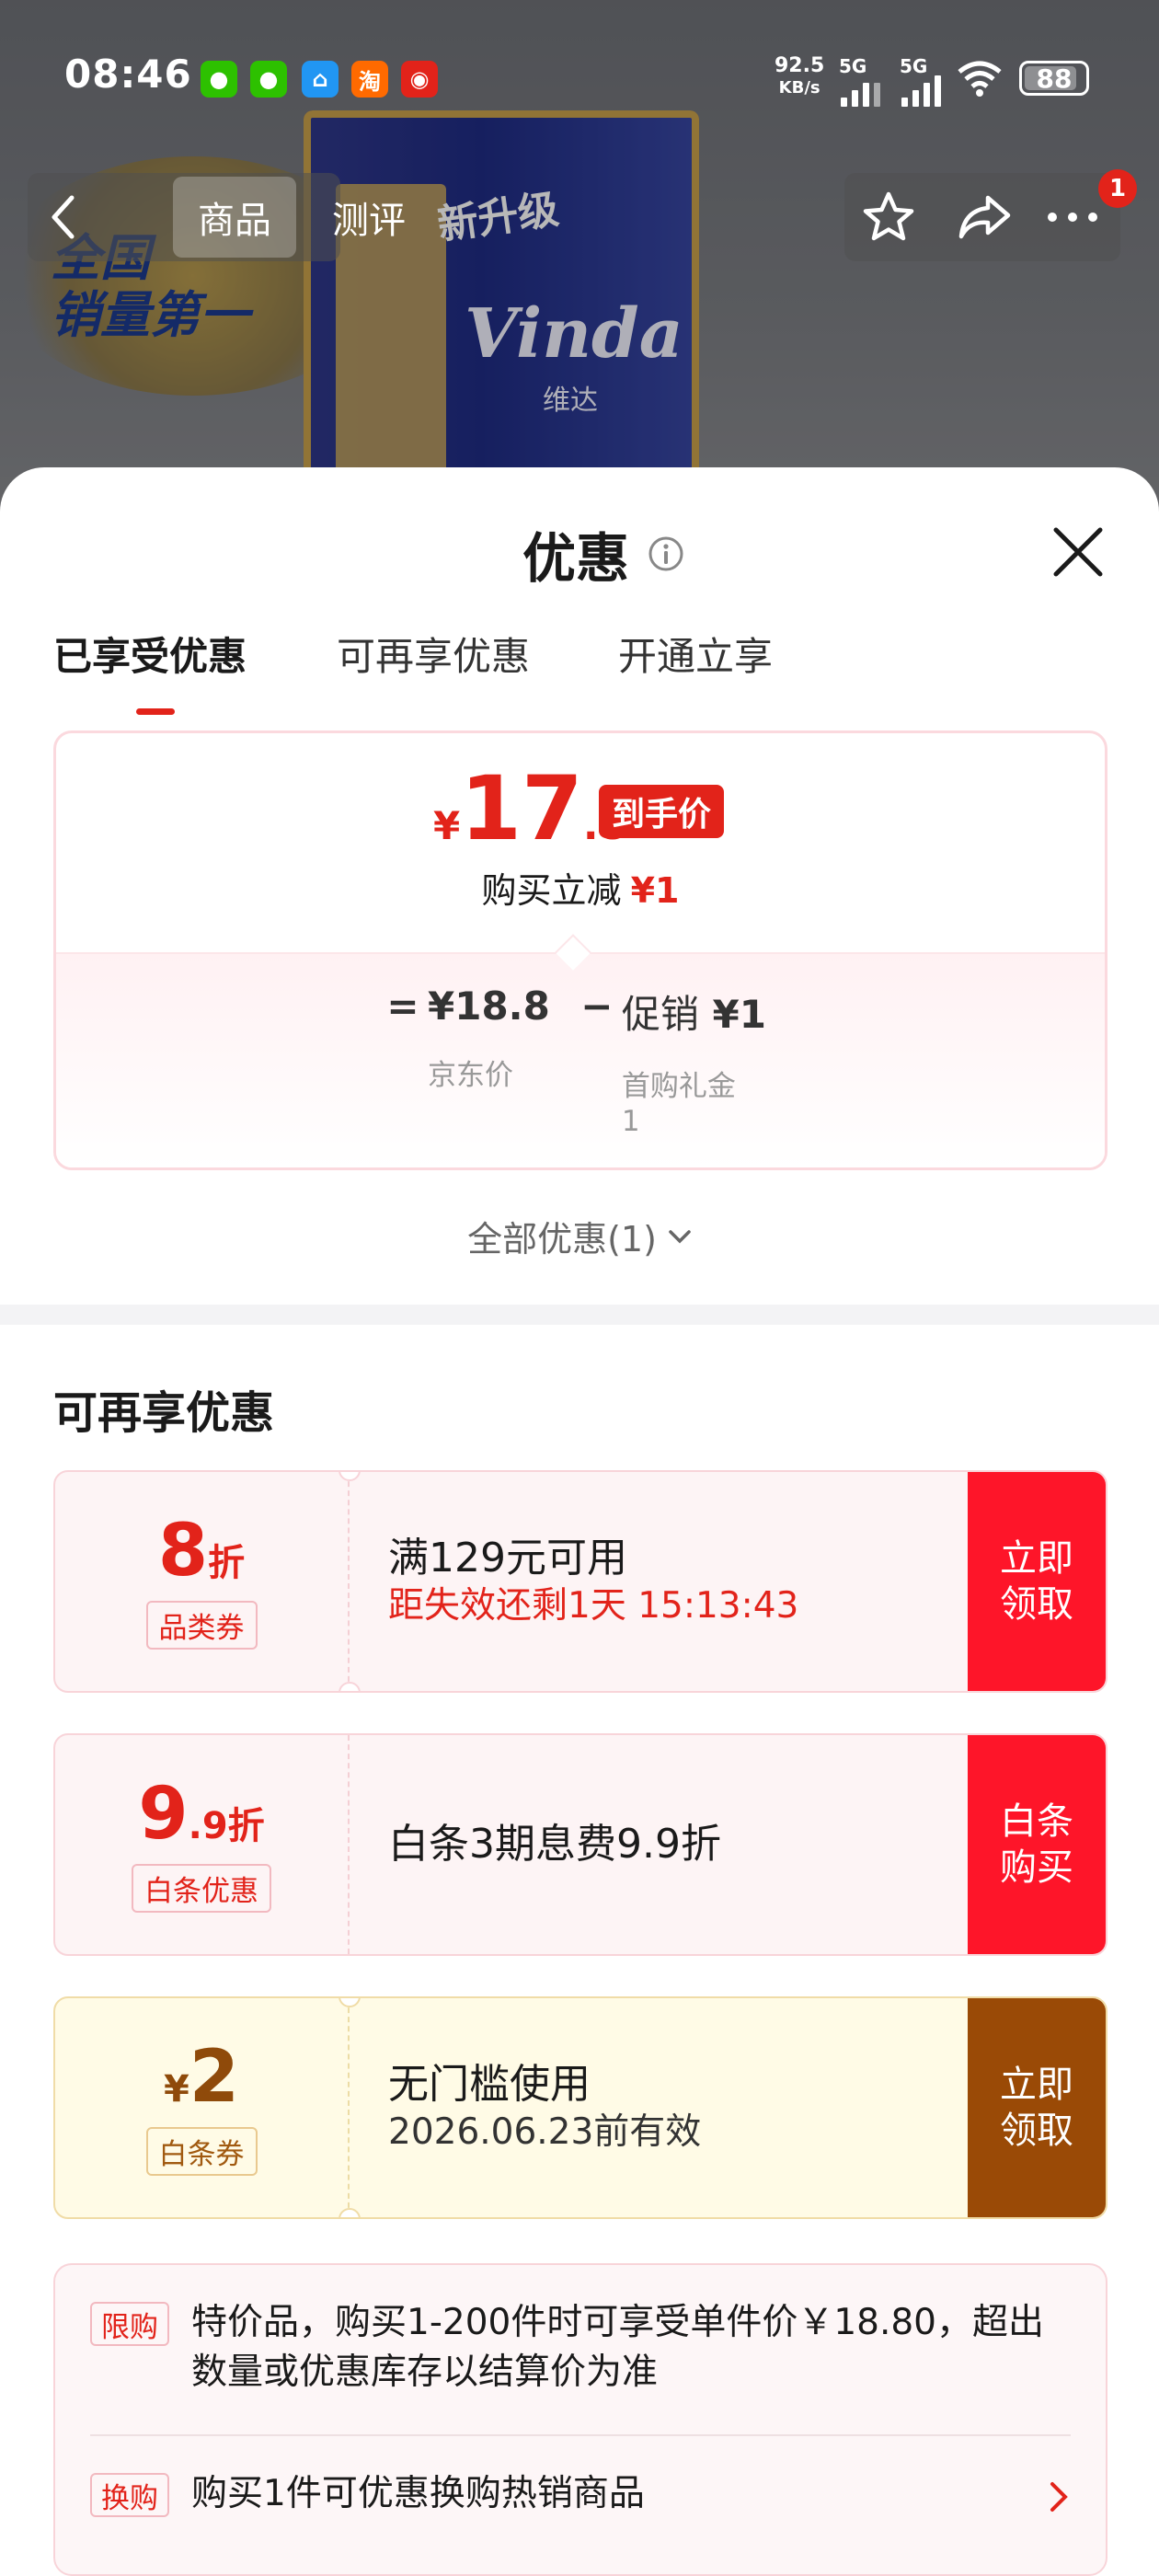 This screenshot has height=2576, width=1159. What do you see at coordinates (888, 217) in the screenshot?
I see `favorite-star-icon` at bounding box center [888, 217].